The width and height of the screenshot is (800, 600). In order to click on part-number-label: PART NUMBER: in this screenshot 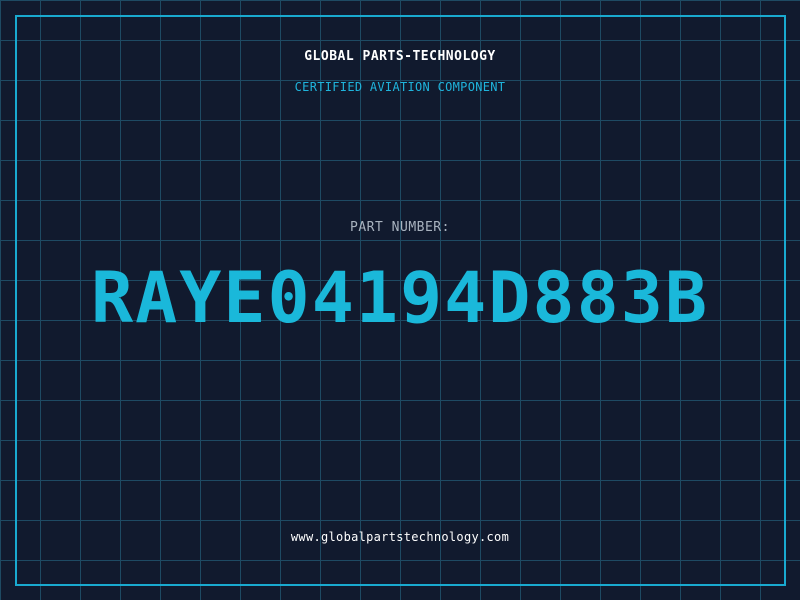, I will do `click(400, 227)`.